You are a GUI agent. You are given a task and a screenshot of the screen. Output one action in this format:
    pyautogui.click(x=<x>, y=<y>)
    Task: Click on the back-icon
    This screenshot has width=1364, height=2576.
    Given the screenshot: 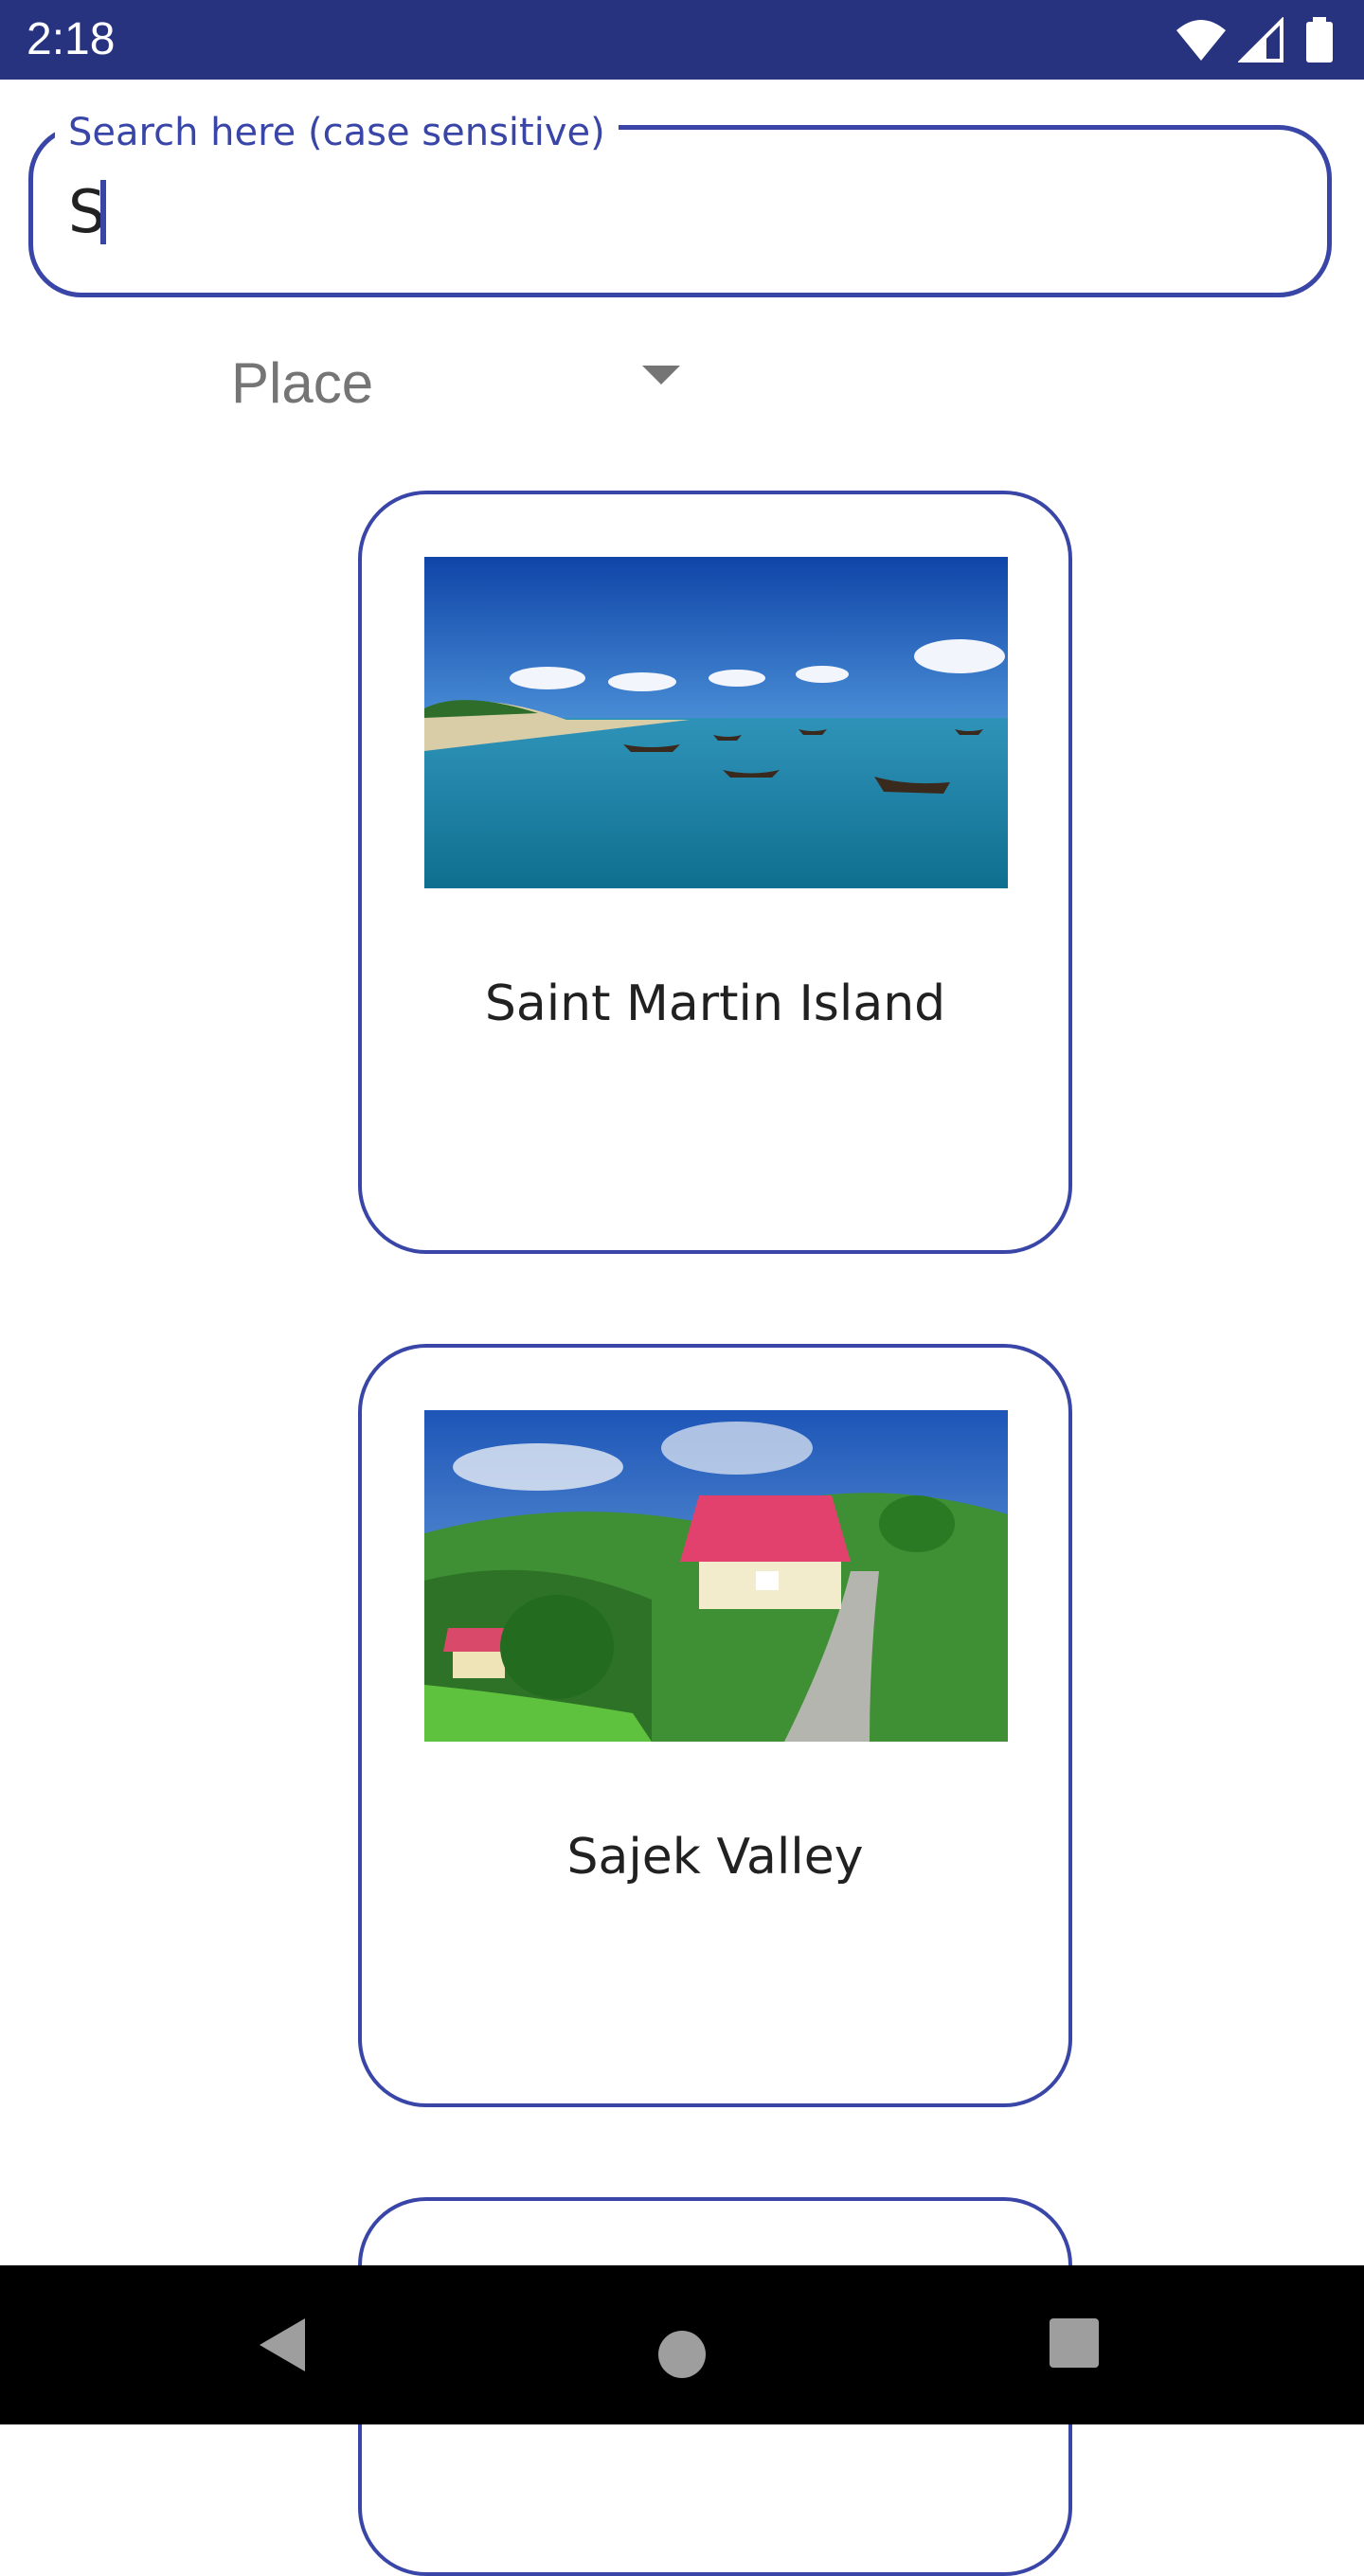 What is the action you would take?
    pyautogui.click(x=282, y=2345)
    